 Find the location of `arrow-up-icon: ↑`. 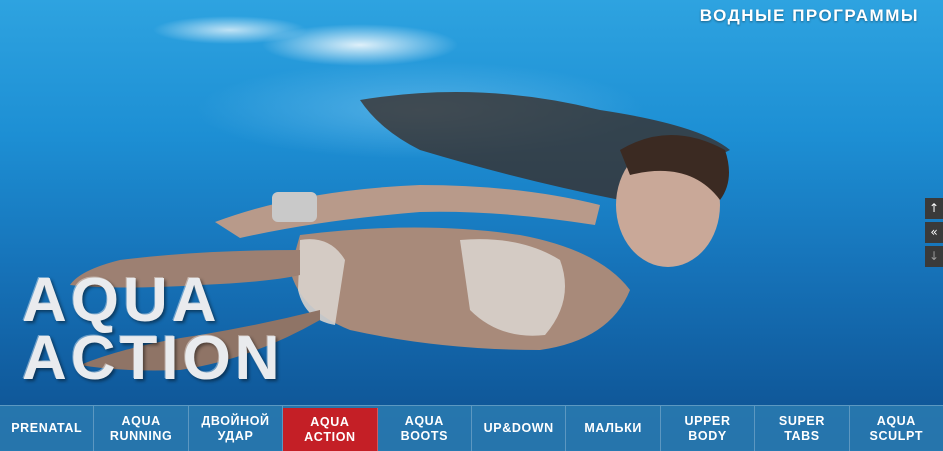

arrow-up-icon: ↑ is located at coordinates (934, 208).